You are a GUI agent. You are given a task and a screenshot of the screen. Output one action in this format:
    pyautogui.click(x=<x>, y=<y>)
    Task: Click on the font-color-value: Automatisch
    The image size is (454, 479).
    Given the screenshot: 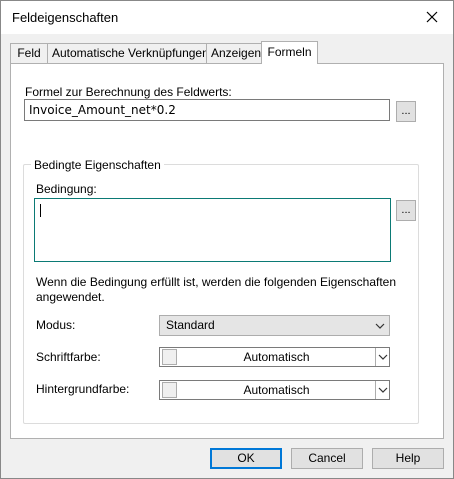 What is the action you would take?
    pyautogui.click(x=276, y=357)
    